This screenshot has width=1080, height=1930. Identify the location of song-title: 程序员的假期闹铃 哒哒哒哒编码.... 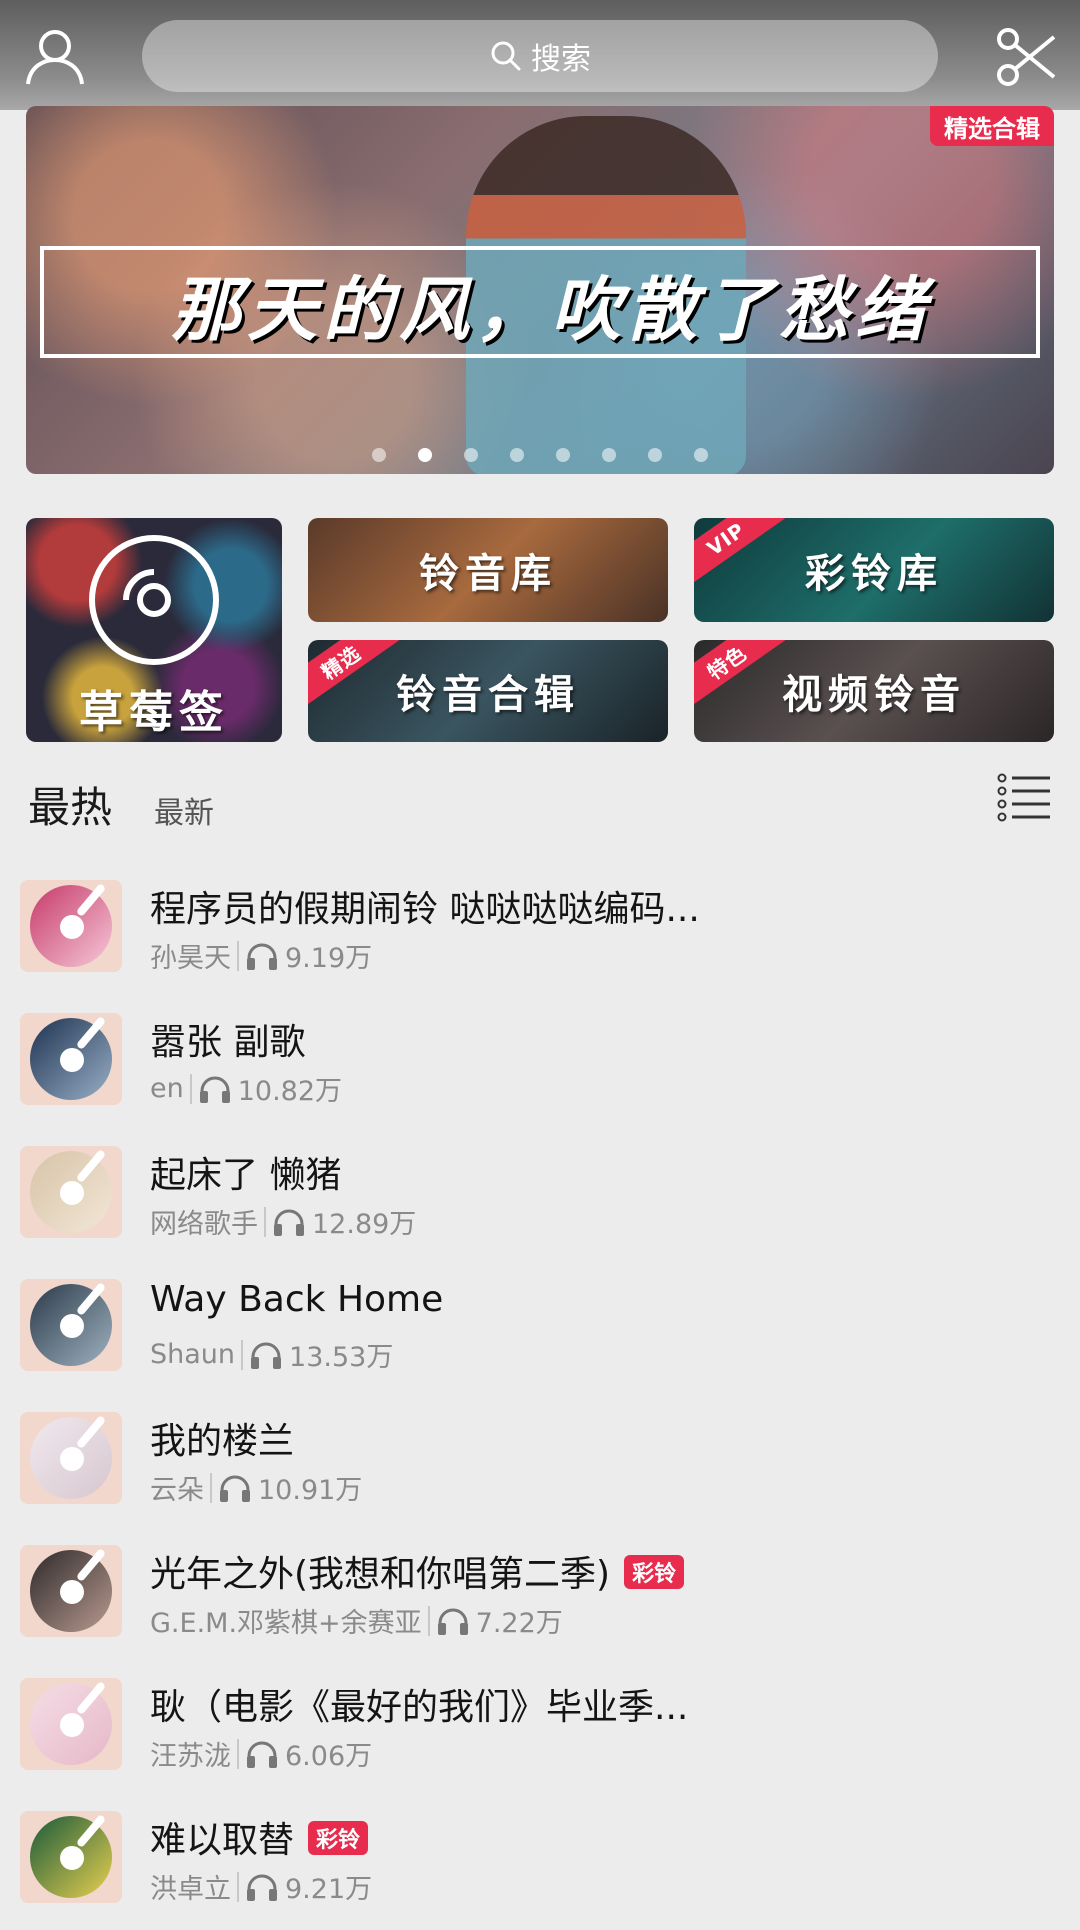
(600, 906).